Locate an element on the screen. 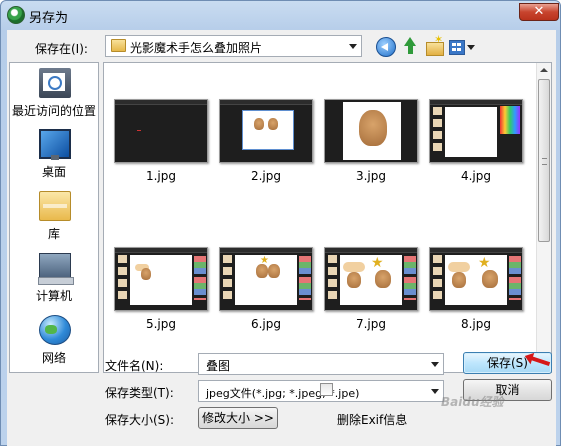 The width and height of the screenshot is (561, 446). place-label: 最近访问的位置 is located at coordinates (53, 111).